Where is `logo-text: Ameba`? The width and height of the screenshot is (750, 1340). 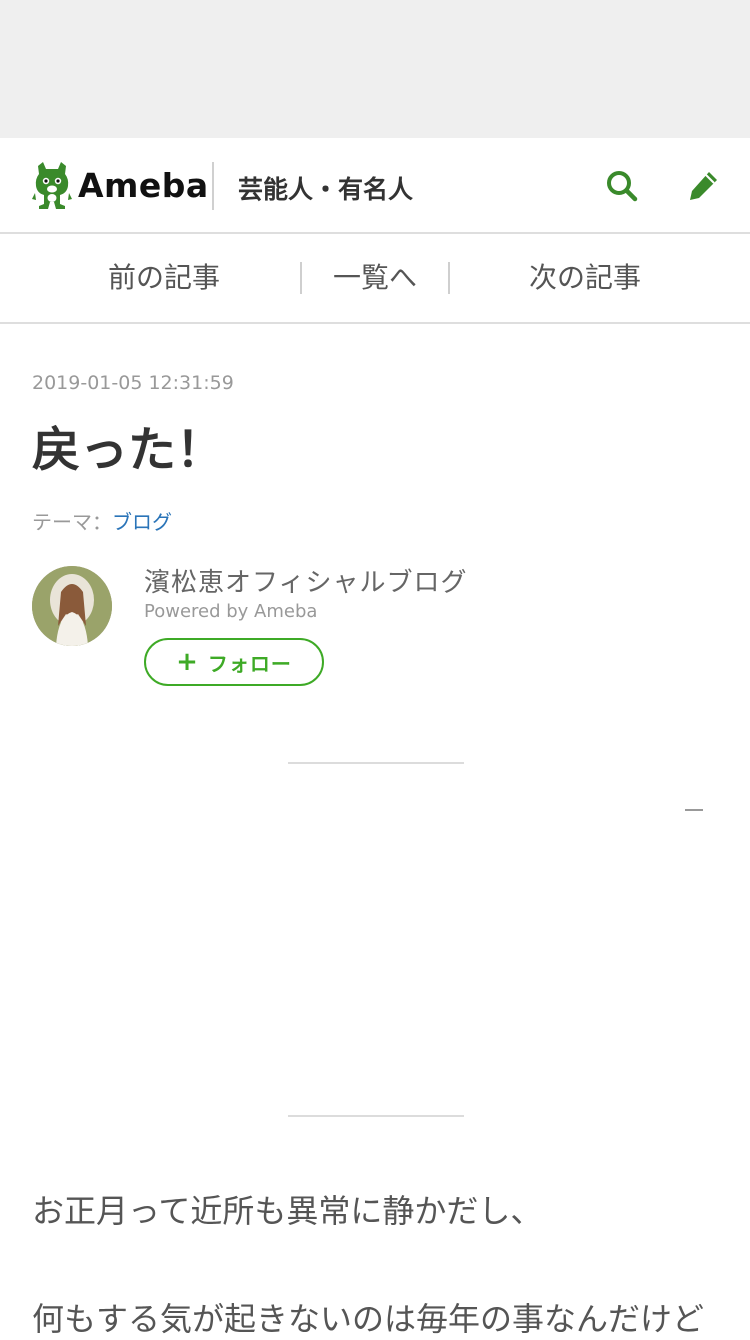
logo-text: Ameba is located at coordinates (143, 185).